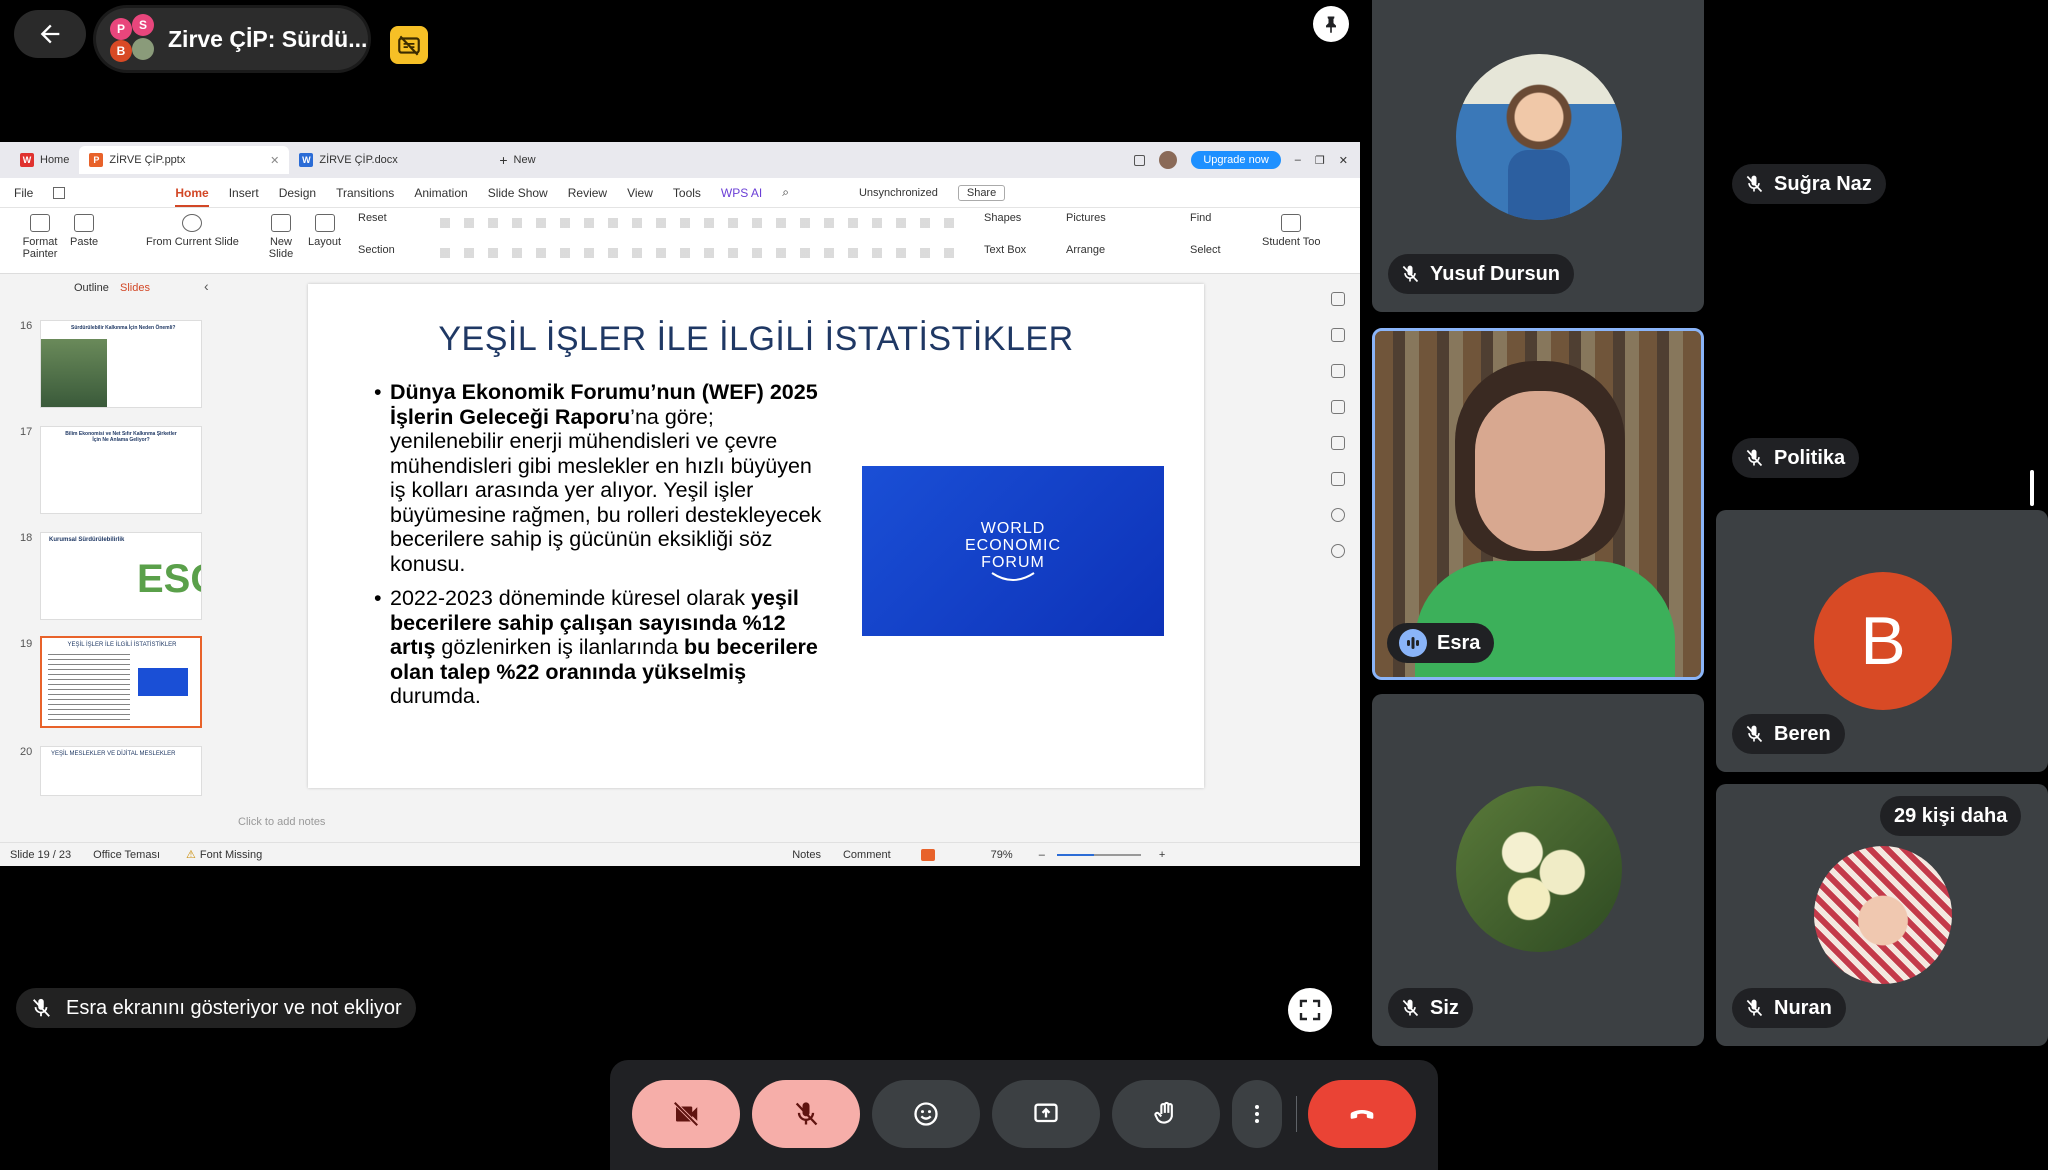 The width and height of the screenshot is (2048, 1170). Describe the element at coordinates (898, 193) in the screenshot. I see `sync-status: Unsynchronized` at that location.